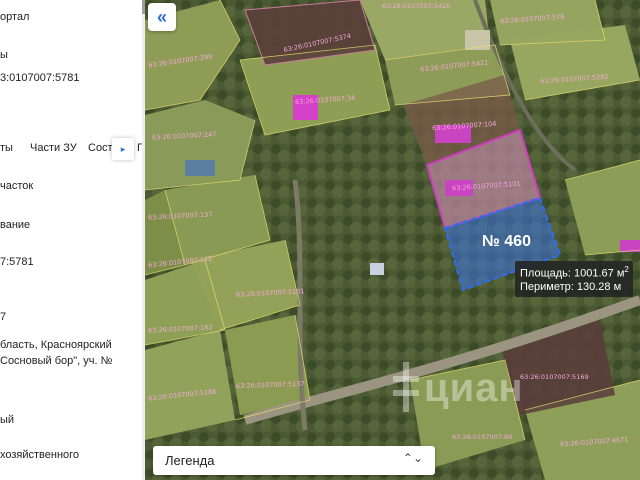  I want to click on area-label: Площадь: 1001.67 м, so click(572, 273).